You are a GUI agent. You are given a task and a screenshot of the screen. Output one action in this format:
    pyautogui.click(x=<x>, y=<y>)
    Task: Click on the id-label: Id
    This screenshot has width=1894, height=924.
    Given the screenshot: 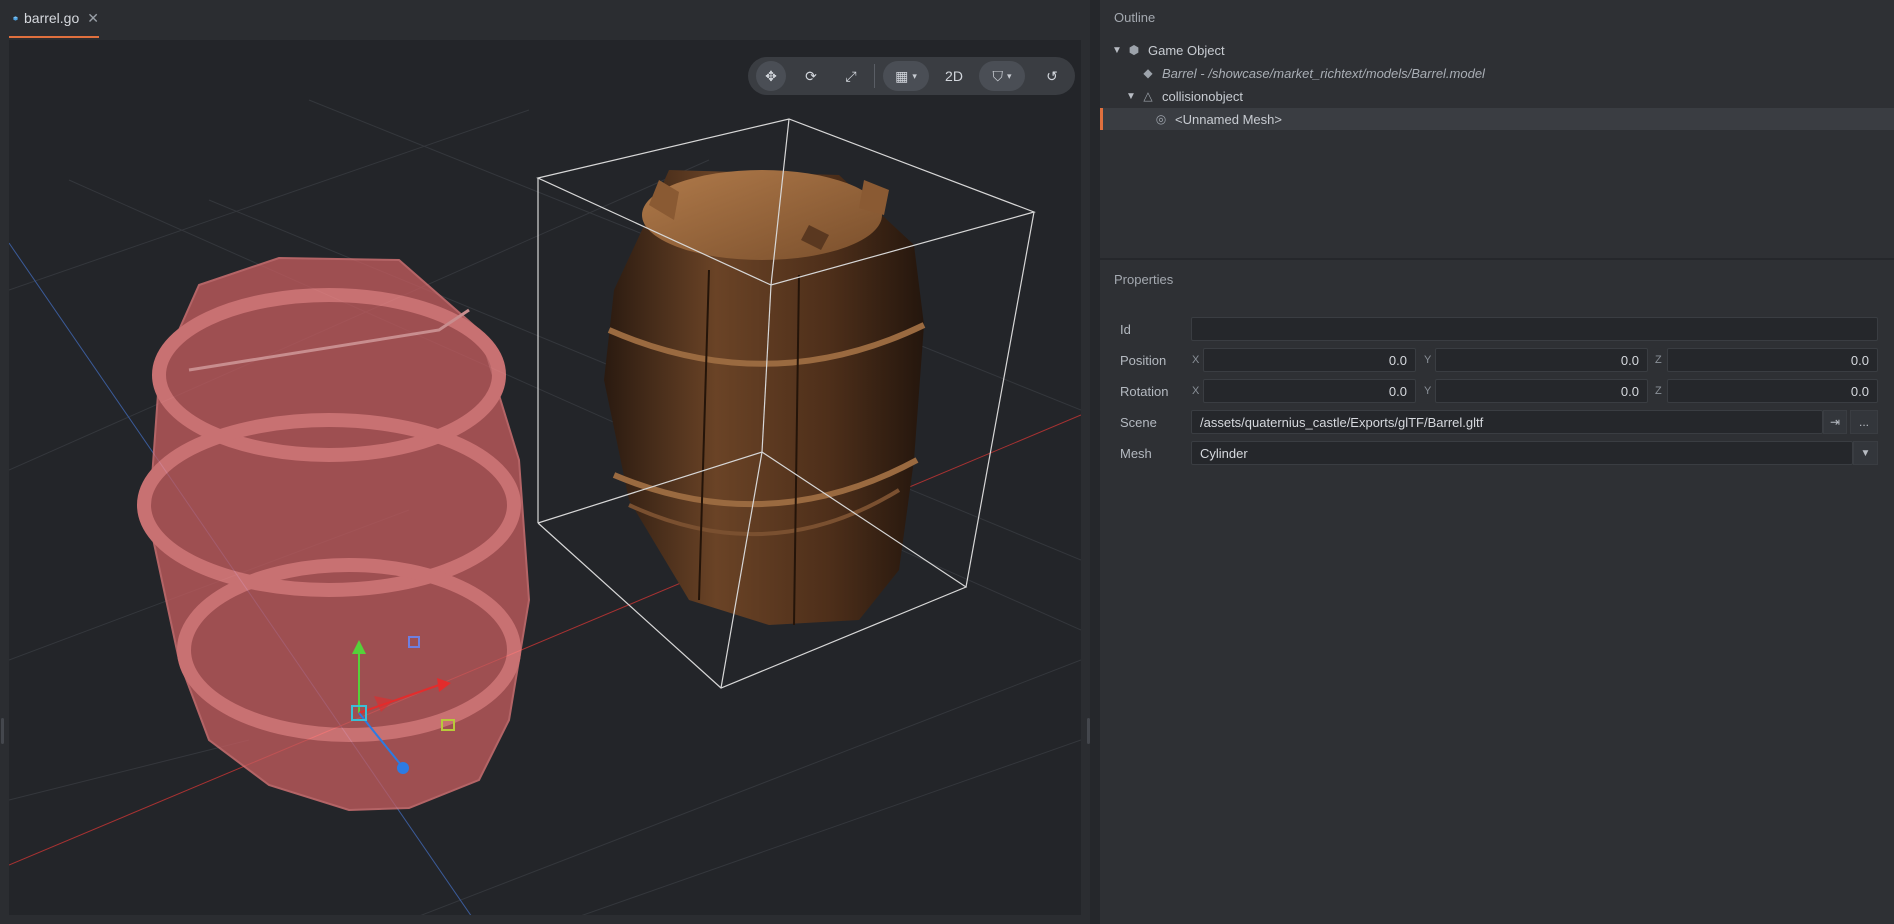 What is the action you would take?
    pyautogui.click(x=1125, y=329)
    